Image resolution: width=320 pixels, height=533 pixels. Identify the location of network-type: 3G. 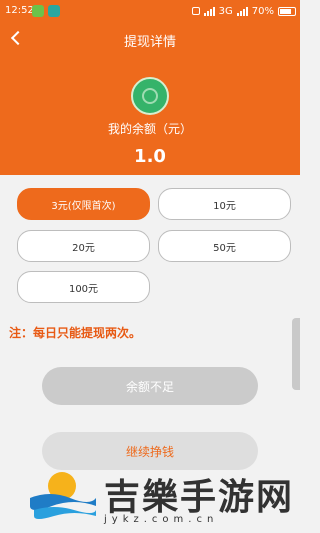
(225, 11).